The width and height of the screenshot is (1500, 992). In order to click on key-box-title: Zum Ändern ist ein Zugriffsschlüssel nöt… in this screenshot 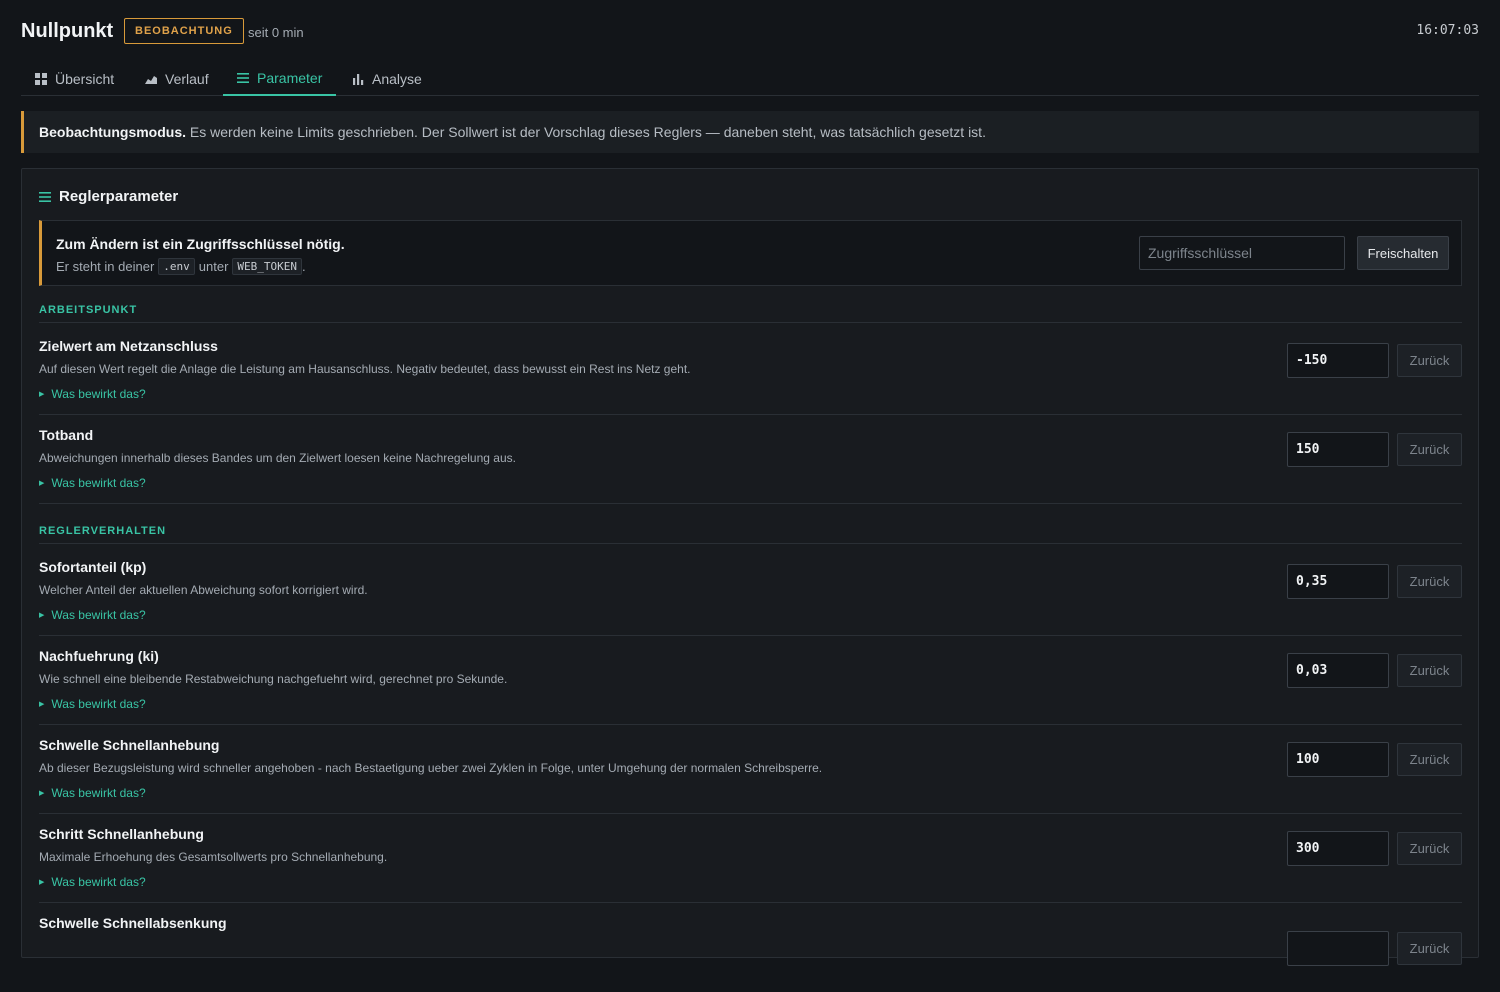, I will do `click(200, 244)`.